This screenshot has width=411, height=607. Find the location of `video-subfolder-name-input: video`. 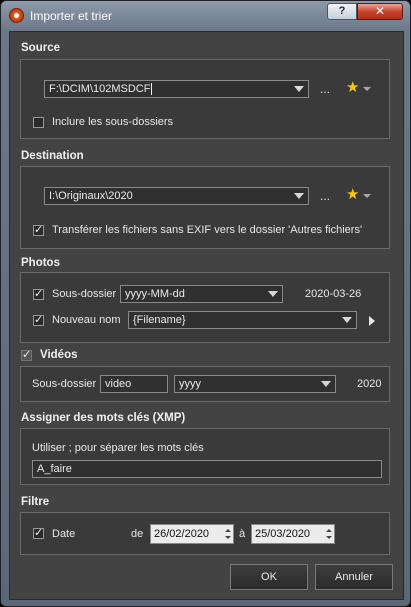

video-subfolder-name-input: video is located at coordinates (134, 384).